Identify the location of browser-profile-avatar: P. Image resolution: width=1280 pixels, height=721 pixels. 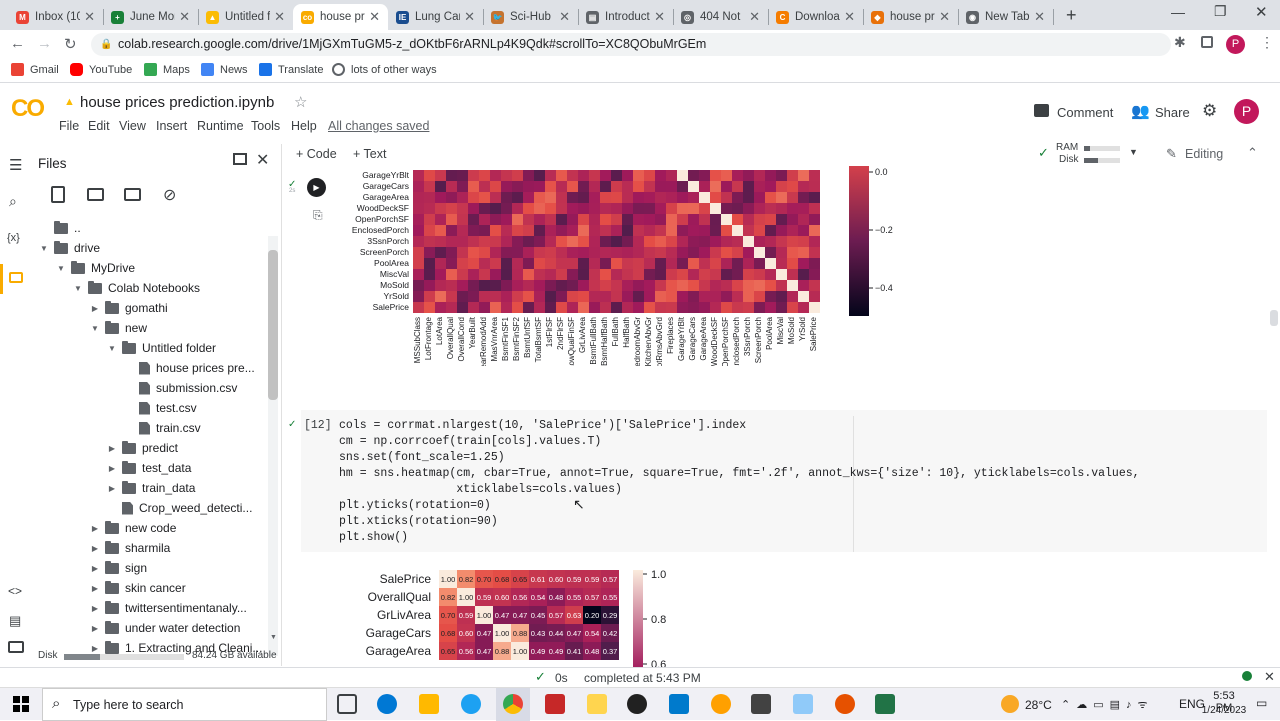
(1235, 44).